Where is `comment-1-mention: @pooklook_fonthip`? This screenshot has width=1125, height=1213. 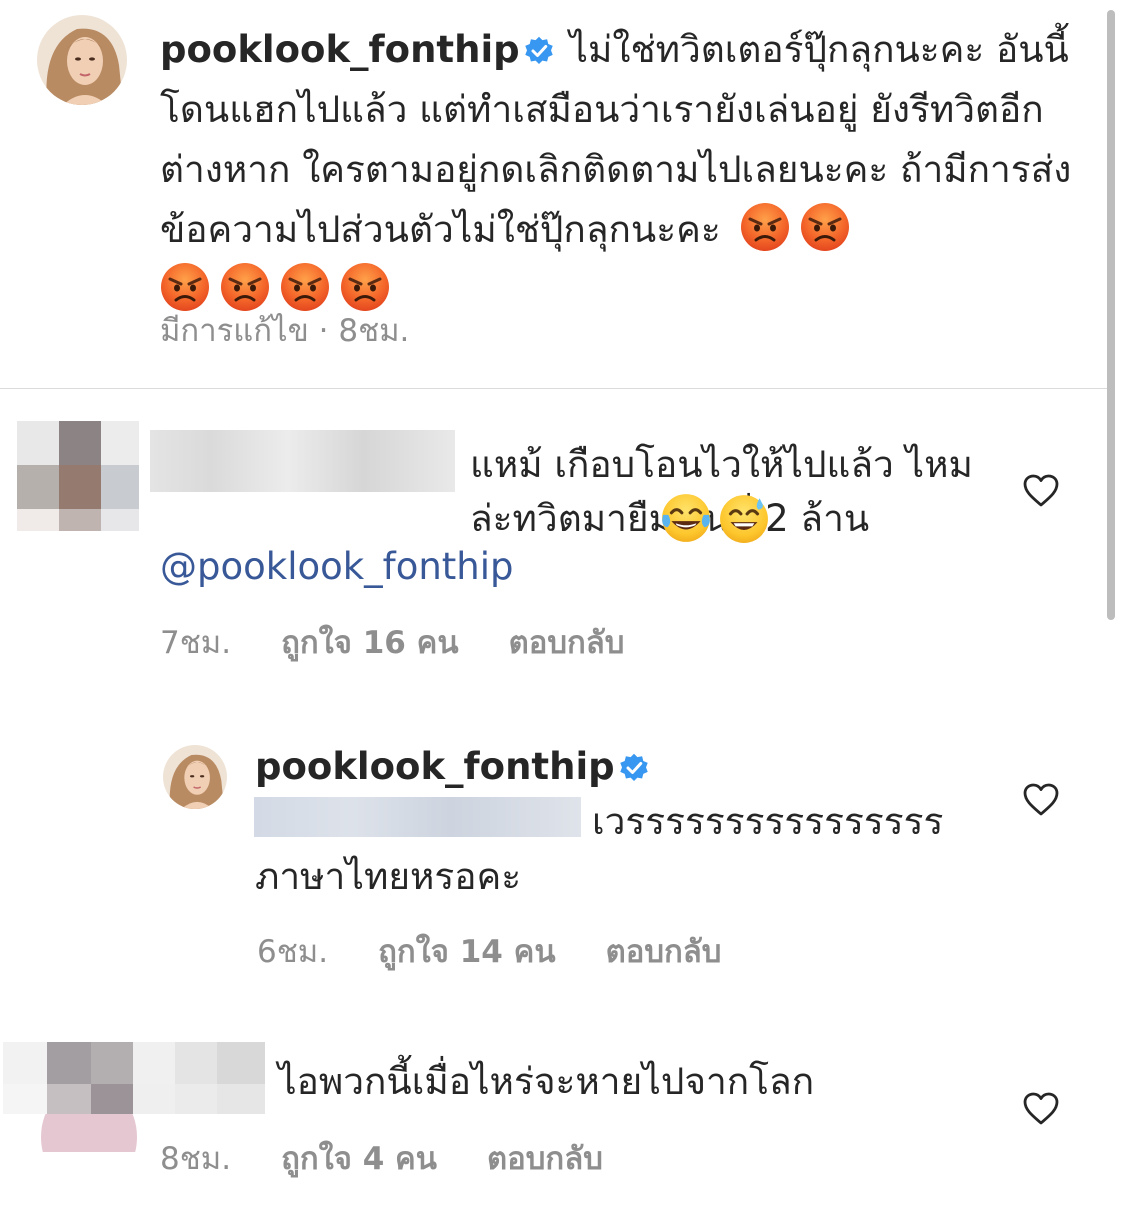 comment-1-mention: @pooklook_fonthip is located at coordinates (337, 567).